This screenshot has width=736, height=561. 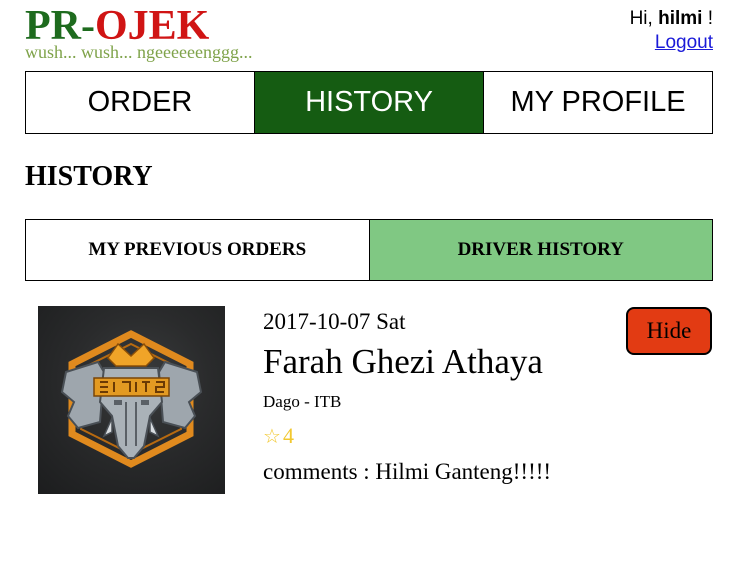 What do you see at coordinates (540, 250) in the screenshot?
I see `tab-driver-history: DRIVER HISTORY` at bounding box center [540, 250].